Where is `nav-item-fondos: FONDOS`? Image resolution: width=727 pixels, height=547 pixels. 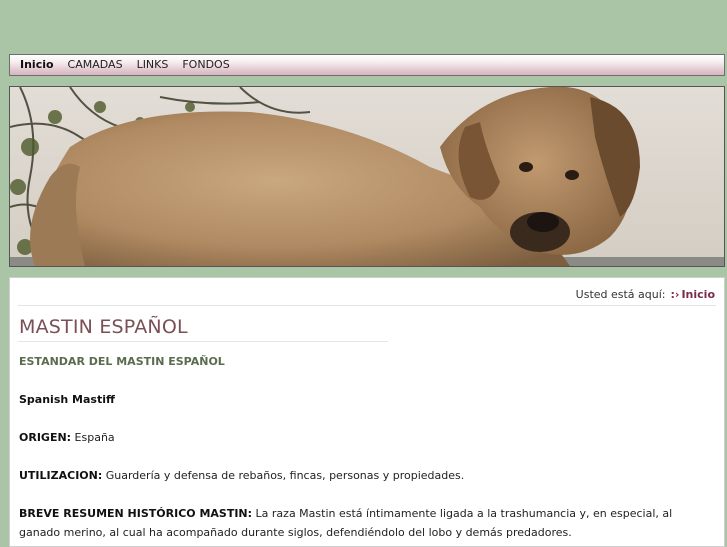
nav-item-fondos: FONDOS is located at coordinates (205, 65).